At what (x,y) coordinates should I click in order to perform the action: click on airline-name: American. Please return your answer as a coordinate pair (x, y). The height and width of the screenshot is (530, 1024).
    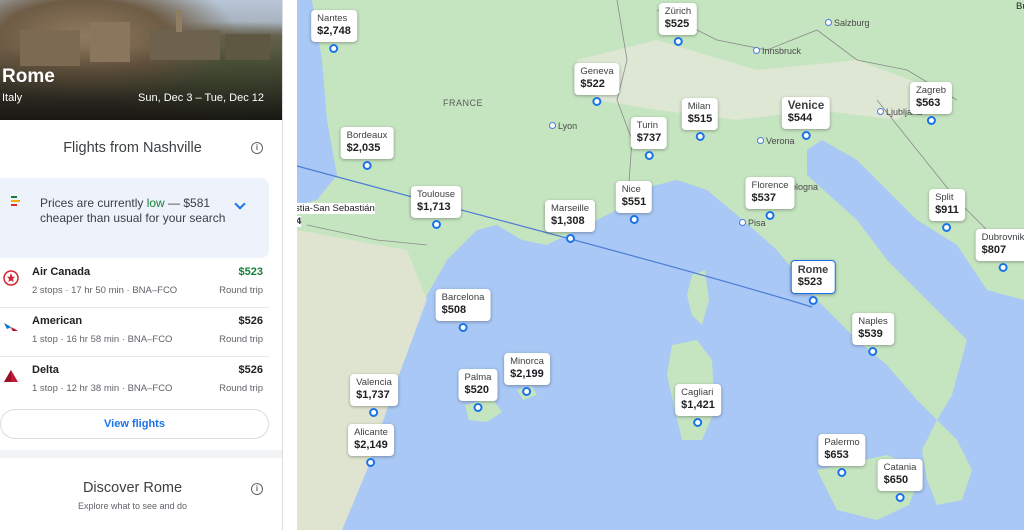
    Looking at the image, I should click on (57, 321).